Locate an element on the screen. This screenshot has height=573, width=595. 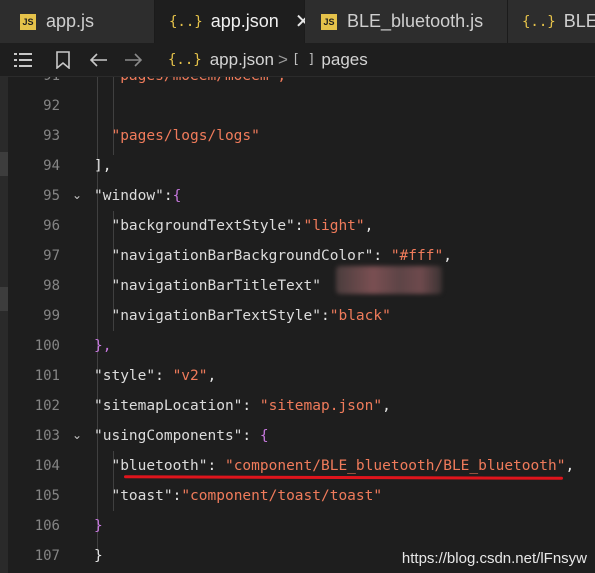
code-line: 101 "style": "v2", is located at coordinates (297, 376).